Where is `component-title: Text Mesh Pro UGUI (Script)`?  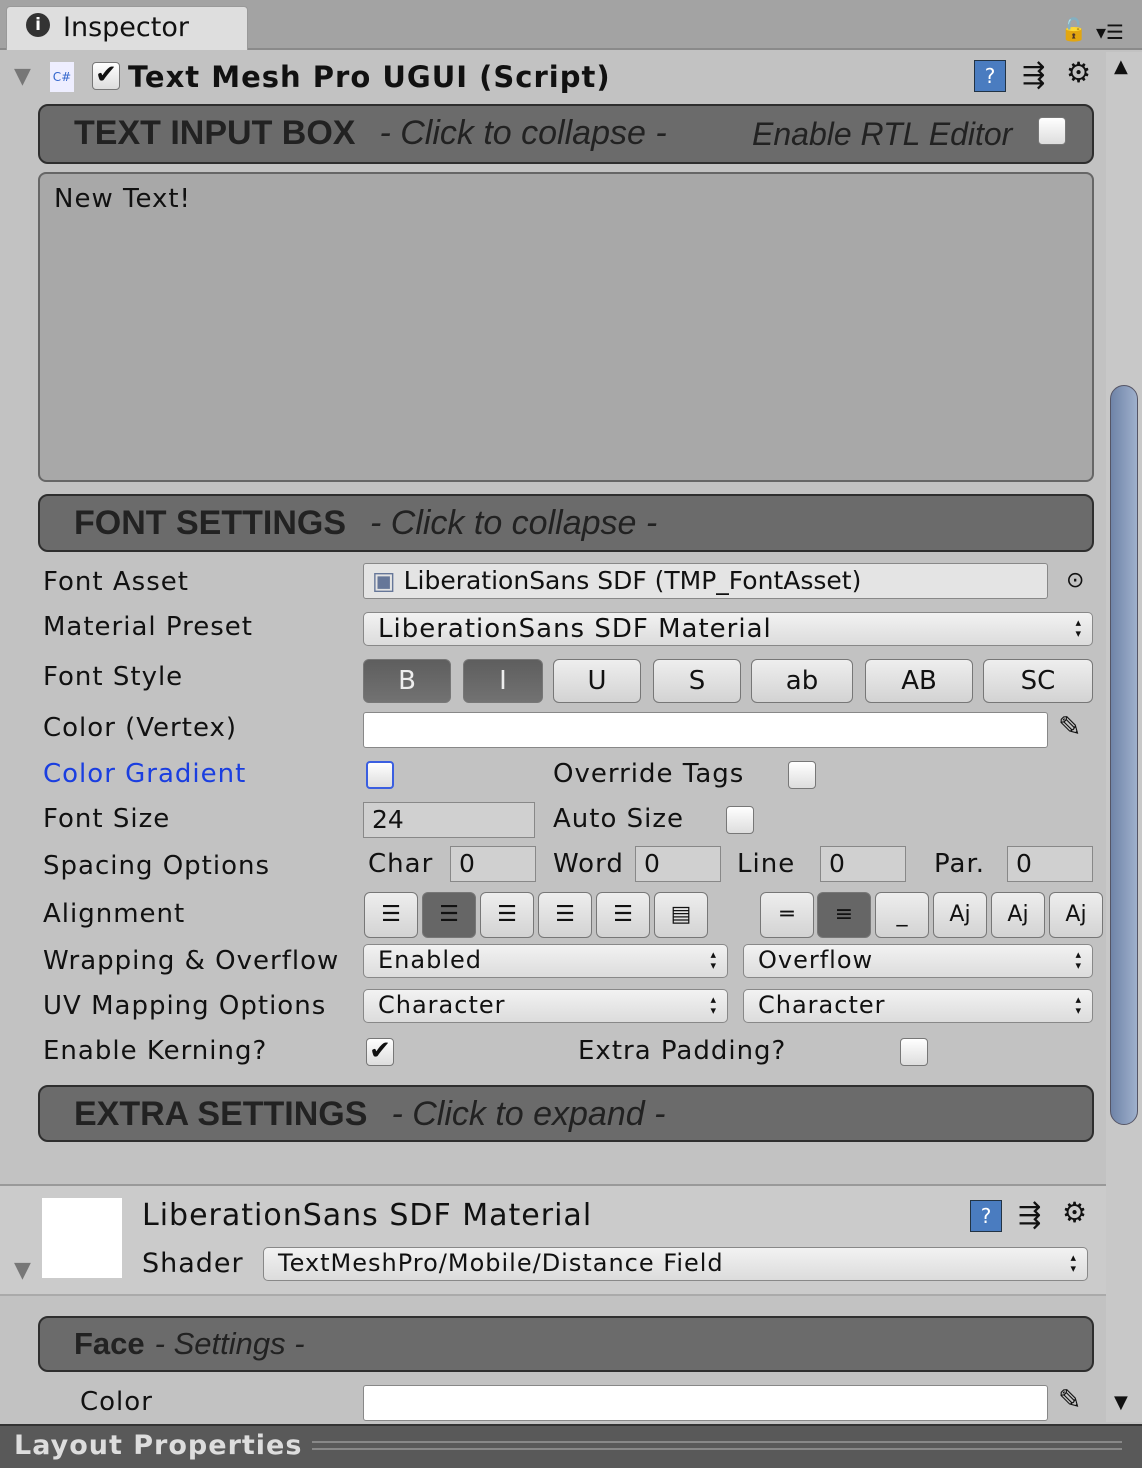
component-title: Text Mesh Pro UGUI (Script) is located at coordinates (369, 77).